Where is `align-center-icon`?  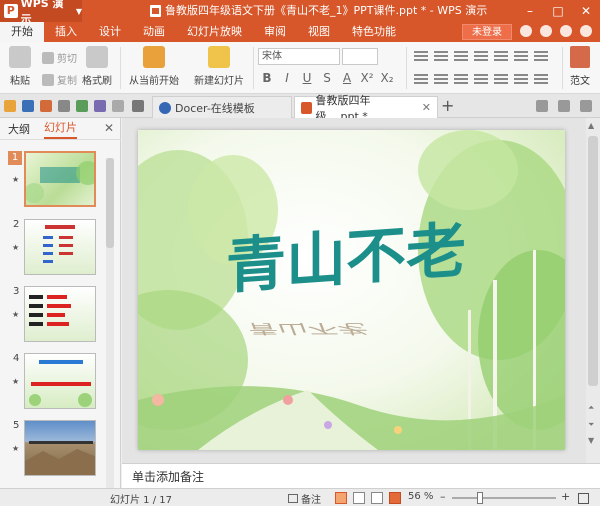
align-center-icon is located at coordinates (441, 79).